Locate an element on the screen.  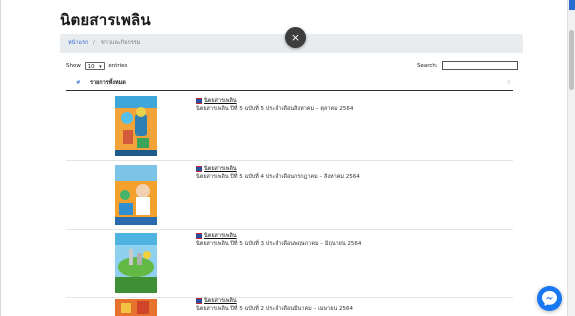
messenger-icon is located at coordinates (549, 298).